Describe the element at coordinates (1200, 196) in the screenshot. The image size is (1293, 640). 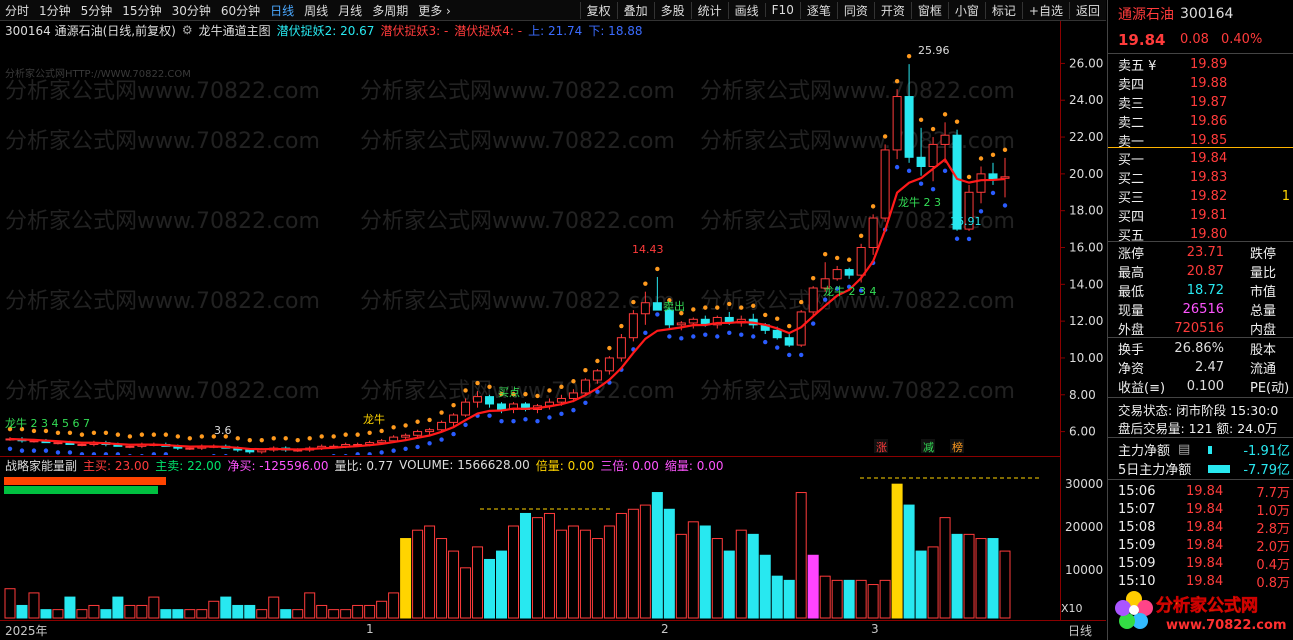
I see `bid-row: 买三 19.82 1` at that location.